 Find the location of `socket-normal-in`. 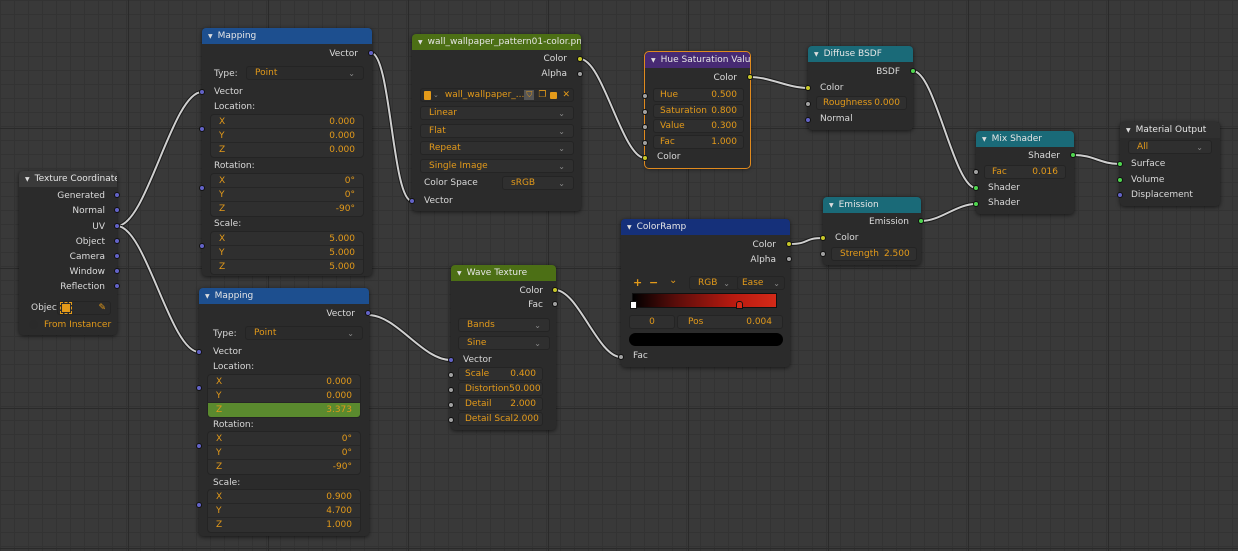

socket-normal-in is located at coordinates (808, 120).